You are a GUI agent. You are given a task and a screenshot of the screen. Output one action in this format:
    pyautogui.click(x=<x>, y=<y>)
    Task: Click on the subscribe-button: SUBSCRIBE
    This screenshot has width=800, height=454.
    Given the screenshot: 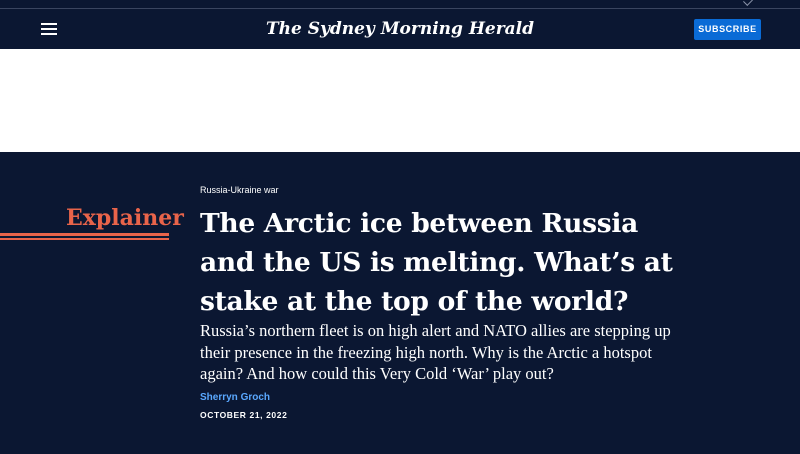 What is the action you would take?
    pyautogui.click(x=727, y=29)
    